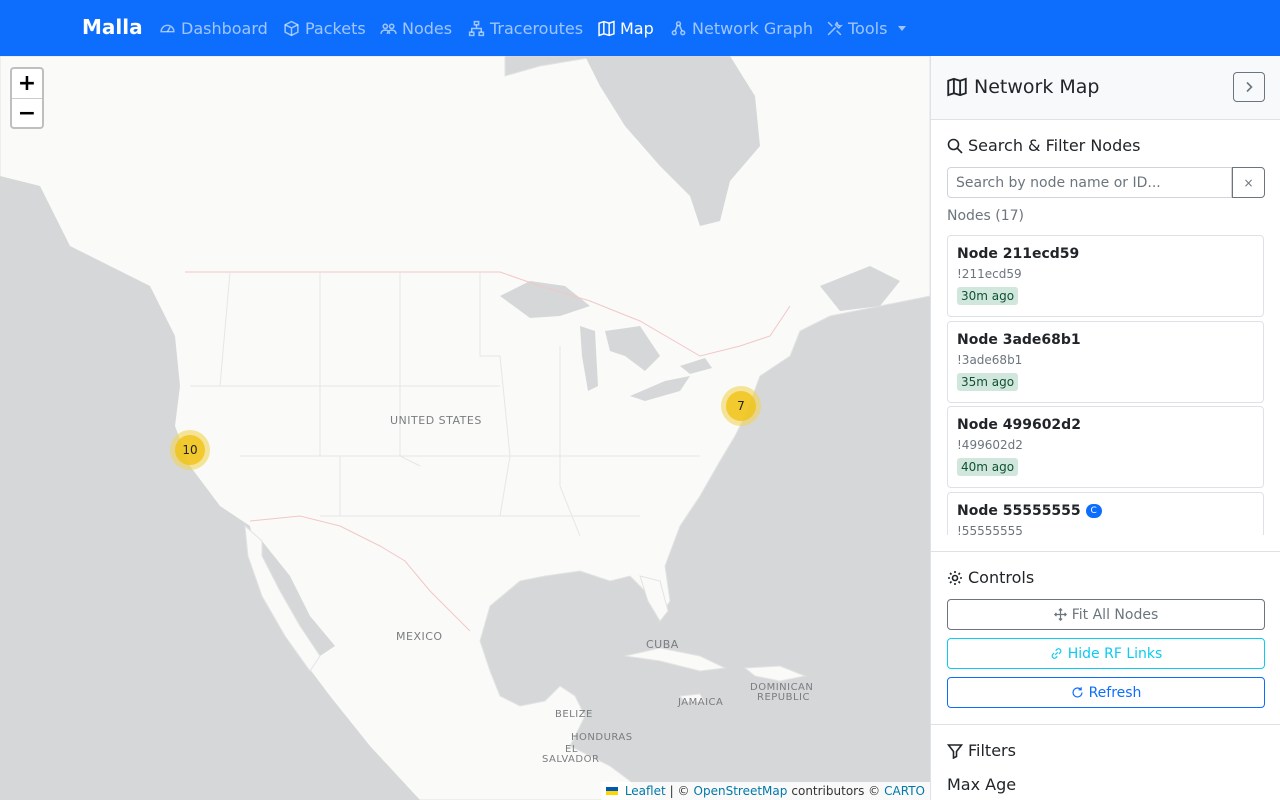 Image resolution: width=1280 pixels, height=800 pixels. I want to click on sidebar-title-text: Network Map, so click(1037, 87).